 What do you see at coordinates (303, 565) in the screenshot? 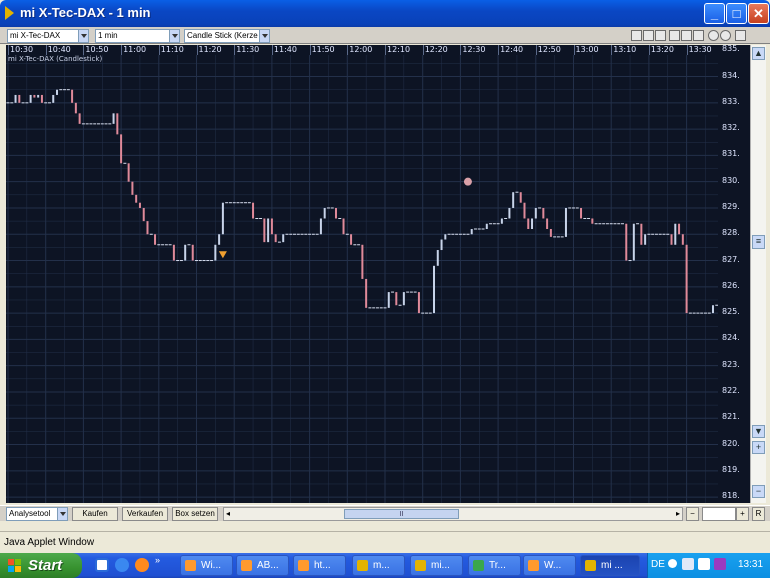
I see `taskbar-app-icon` at bounding box center [303, 565].